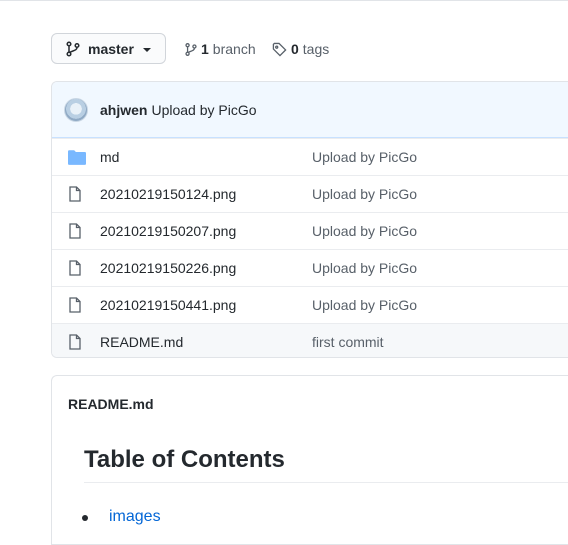 The width and height of the screenshot is (568, 545). What do you see at coordinates (310, 156) in the screenshot?
I see `file-row-md: md Upload by PicGo` at bounding box center [310, 156].